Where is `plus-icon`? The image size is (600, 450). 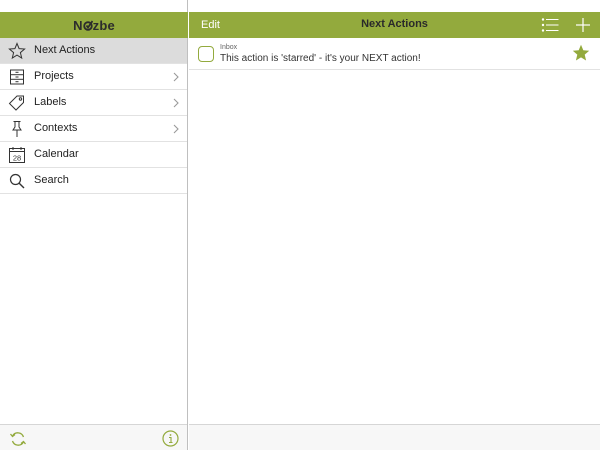 plus-icon is located at coordinates (583, 25).